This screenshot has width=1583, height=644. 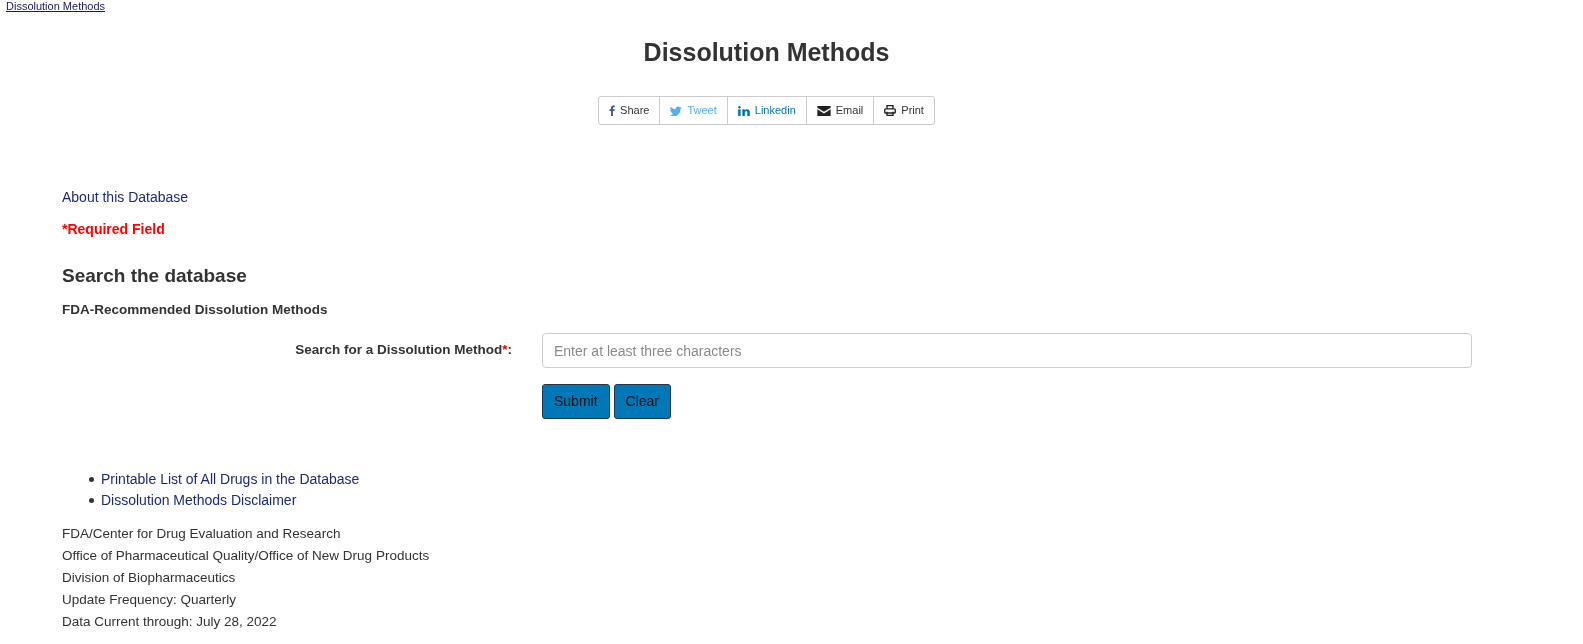 I want to click on contact-line: Division of Biopharmaceutics, so click(x=149, y=578).